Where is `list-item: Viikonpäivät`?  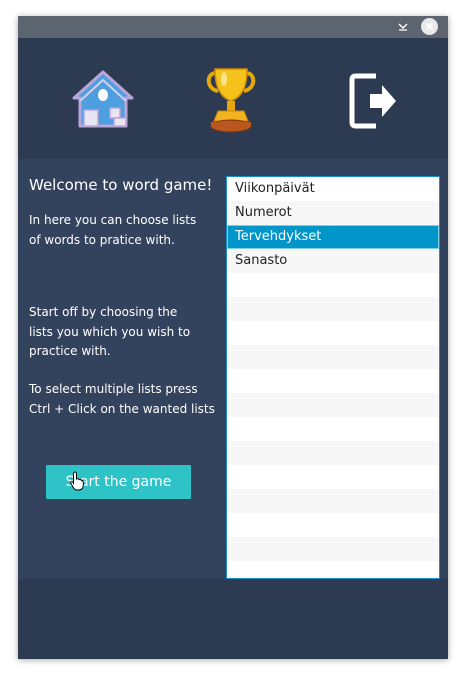
list-item: Viikonpäivät is located at coordinates (333, 189).